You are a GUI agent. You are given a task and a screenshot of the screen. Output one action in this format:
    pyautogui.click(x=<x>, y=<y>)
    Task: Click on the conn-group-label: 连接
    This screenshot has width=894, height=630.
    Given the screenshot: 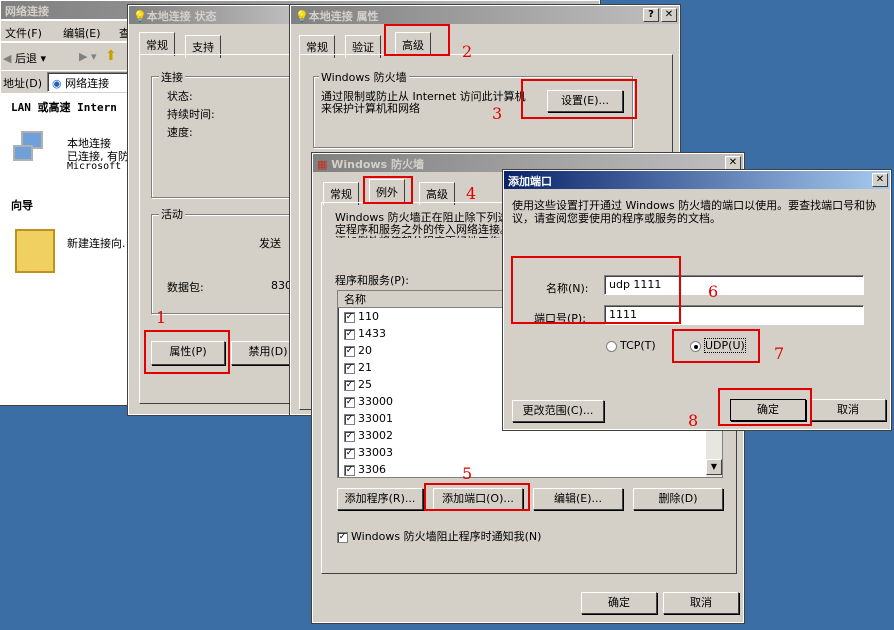 What is the action you would take?
    pyautogui.click(x=172, y=77)
    